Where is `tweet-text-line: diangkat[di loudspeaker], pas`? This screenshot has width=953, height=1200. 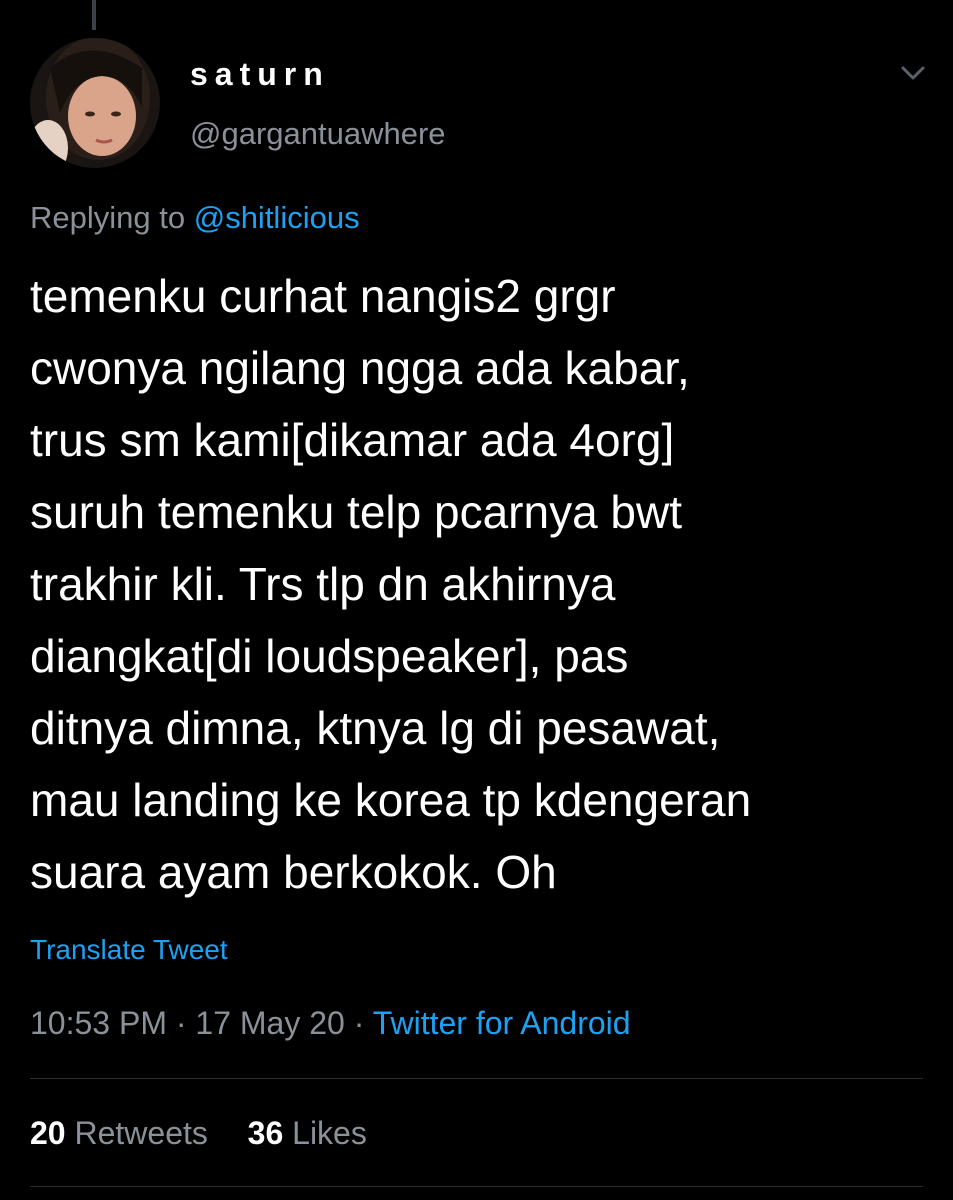
tweet-text-line: diangkat[di loudspeaker], pas is located at coordinates (329, 656).